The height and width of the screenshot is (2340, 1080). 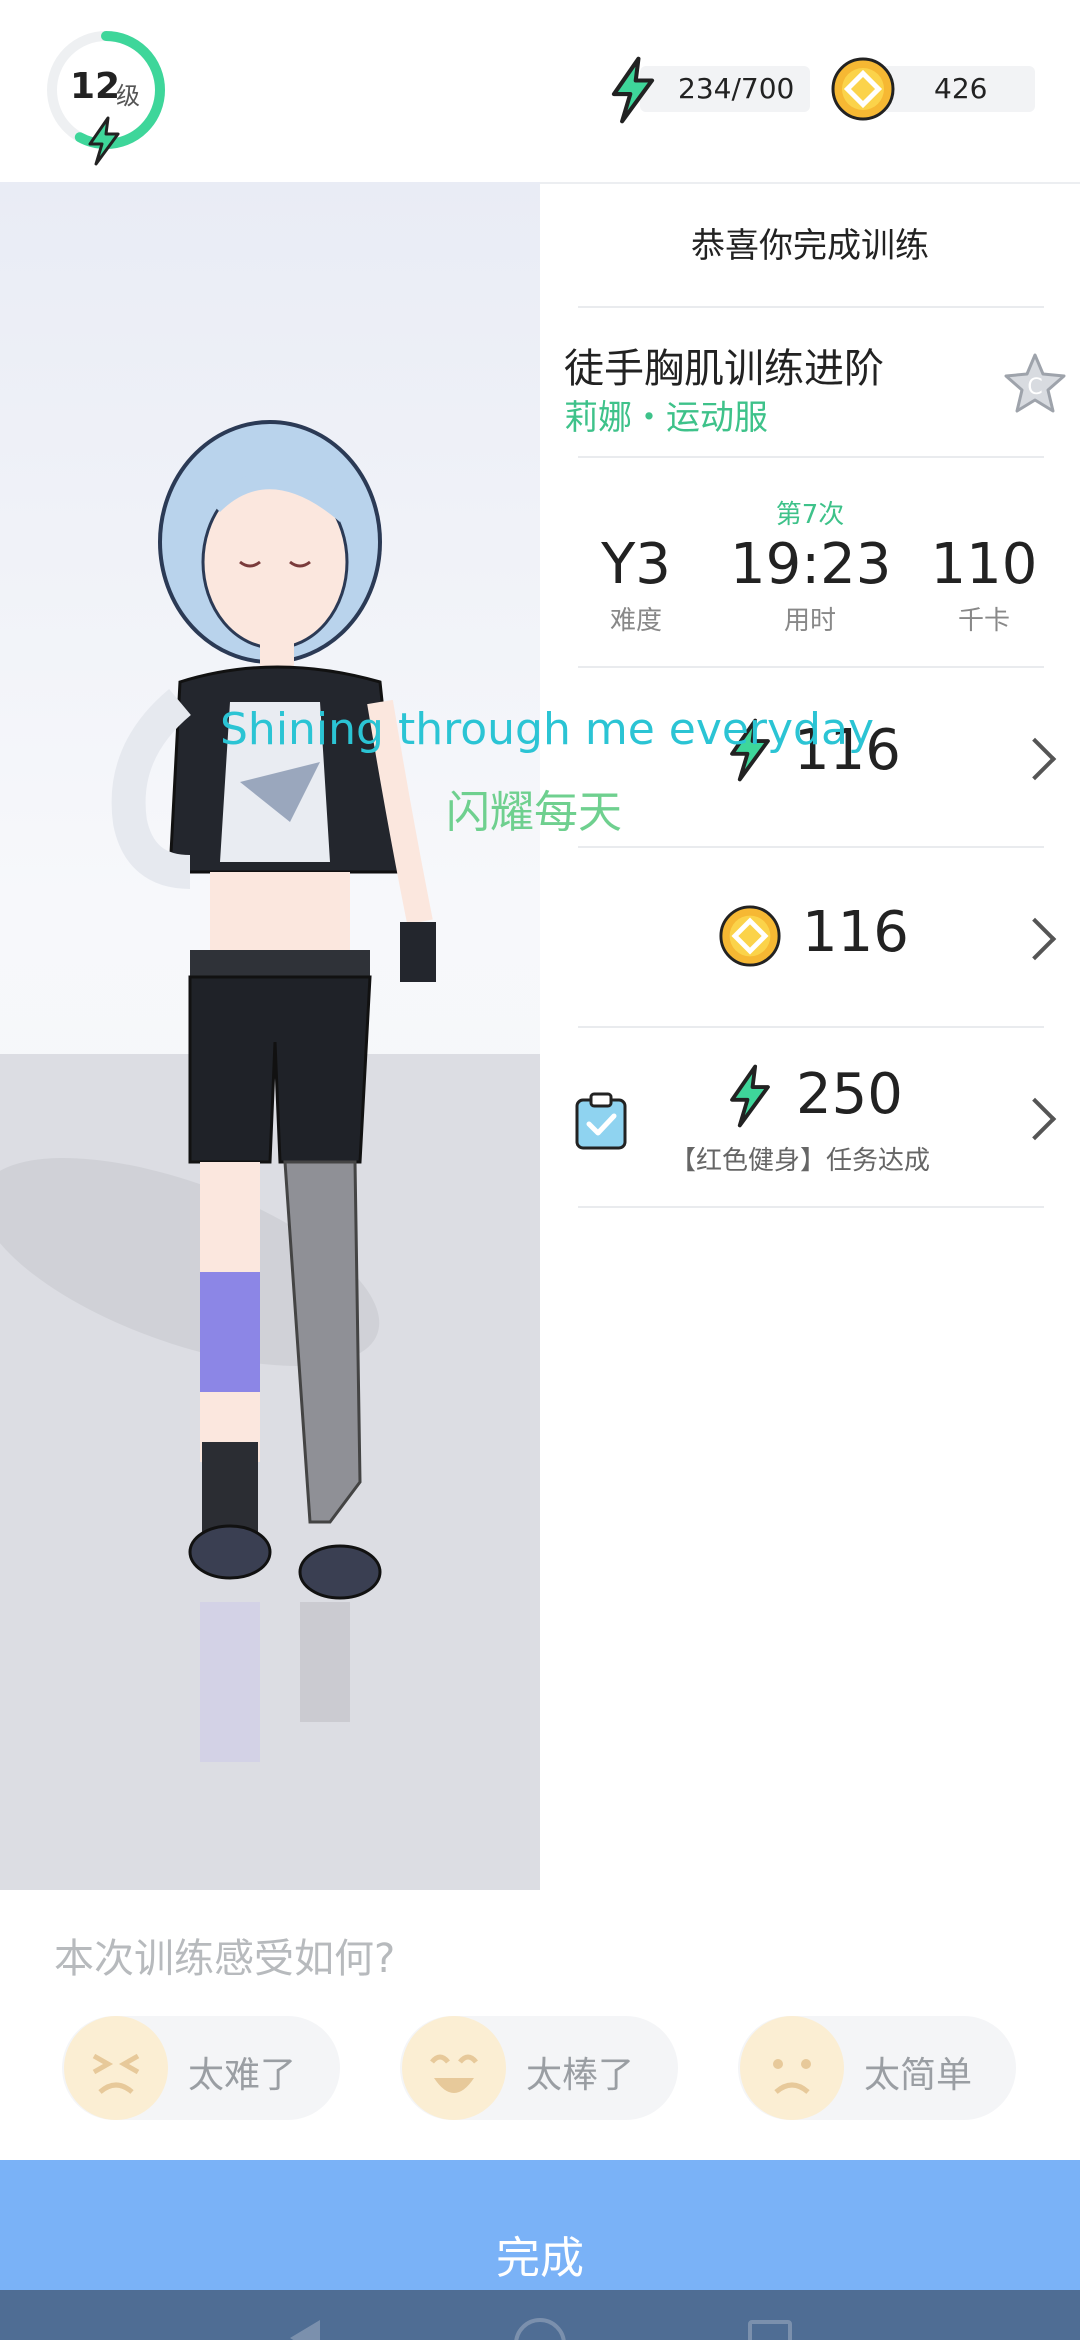 I want to click on coin-value: 426, so click(x=961, y=88).